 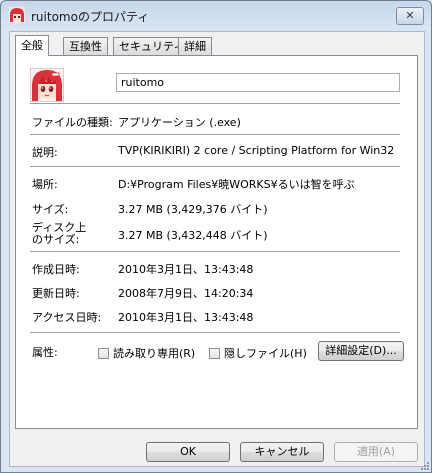 I want to click on size-on-disk-label-line2: のサイズ:, so click(x=56, y=239).